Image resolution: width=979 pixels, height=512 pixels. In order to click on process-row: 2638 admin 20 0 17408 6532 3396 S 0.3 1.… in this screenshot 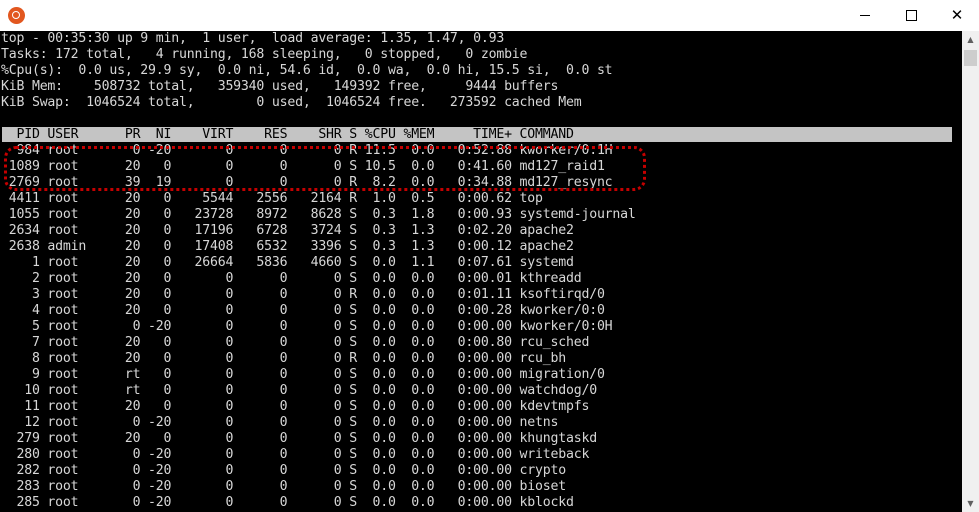, I will do `click(287, 246)`.